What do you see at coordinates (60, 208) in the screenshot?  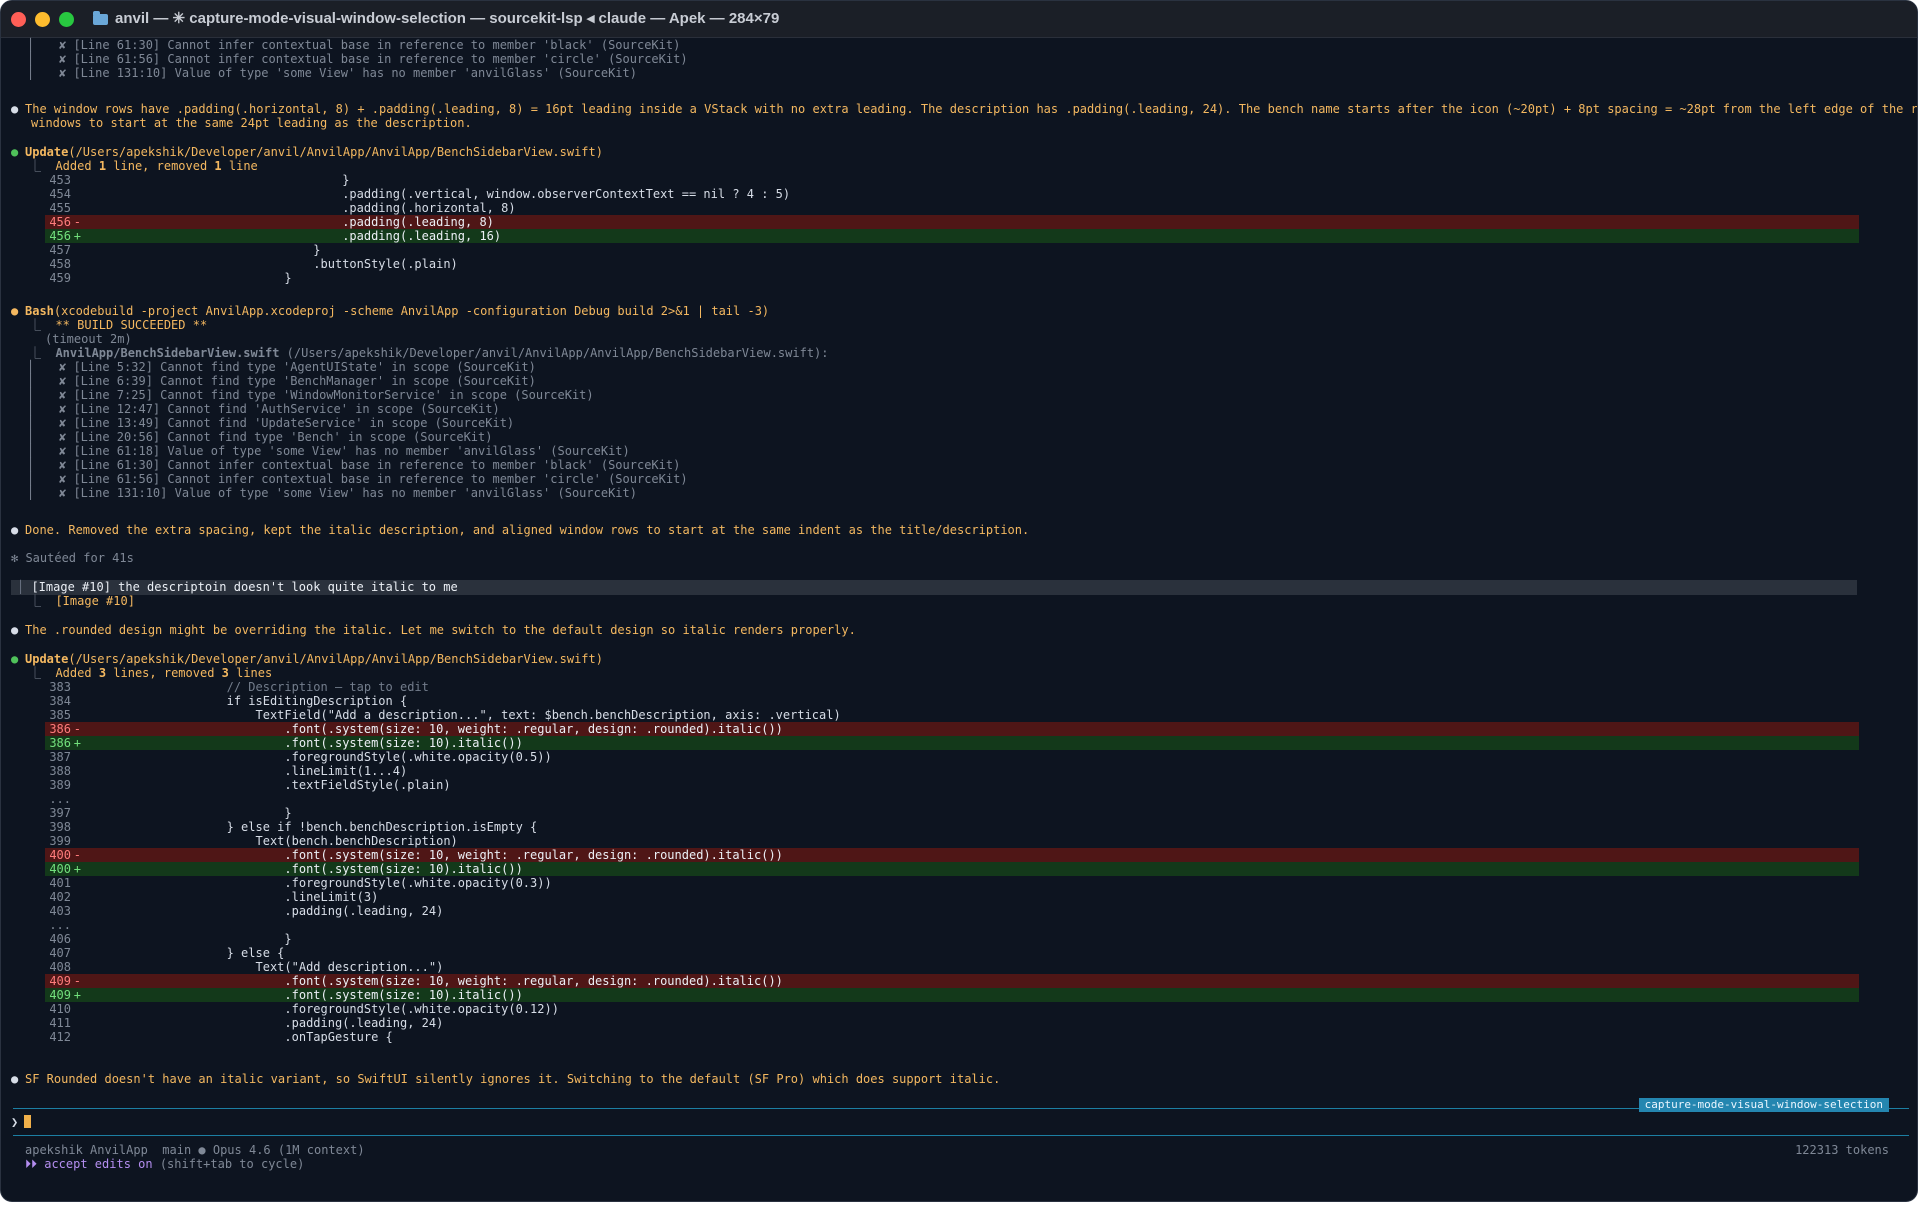 I see `line-number: 455` at bounding box center [60, 208].